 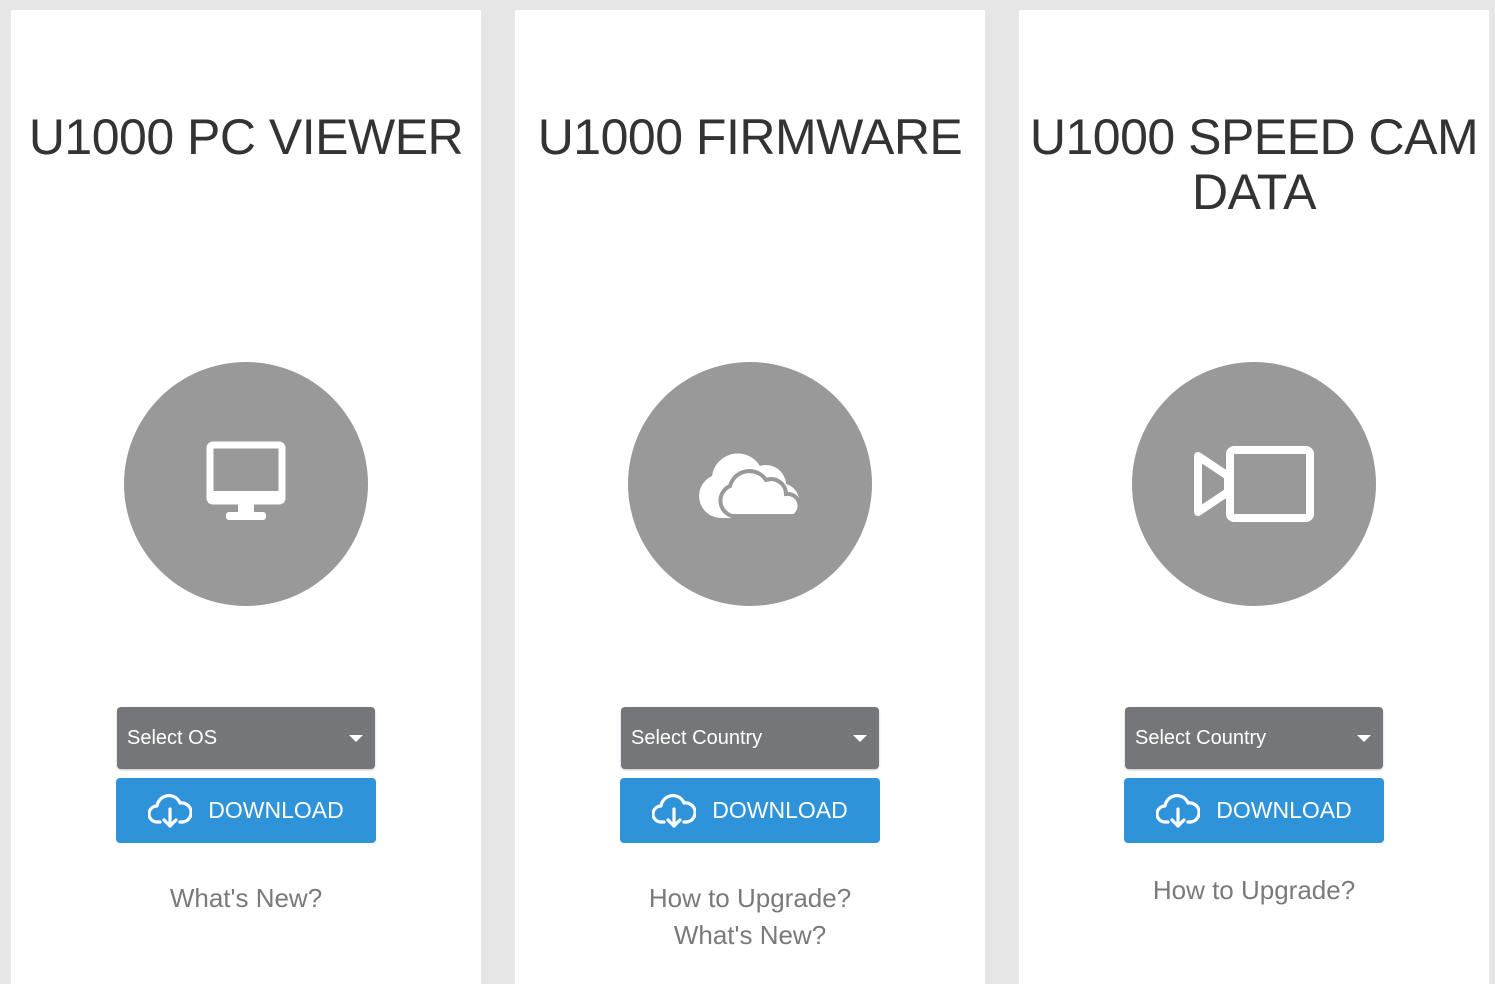 What do you see at coordinates (172, 737) in the screenshot?
I see `select-label: Select OS` at bounding box center [172, 737].